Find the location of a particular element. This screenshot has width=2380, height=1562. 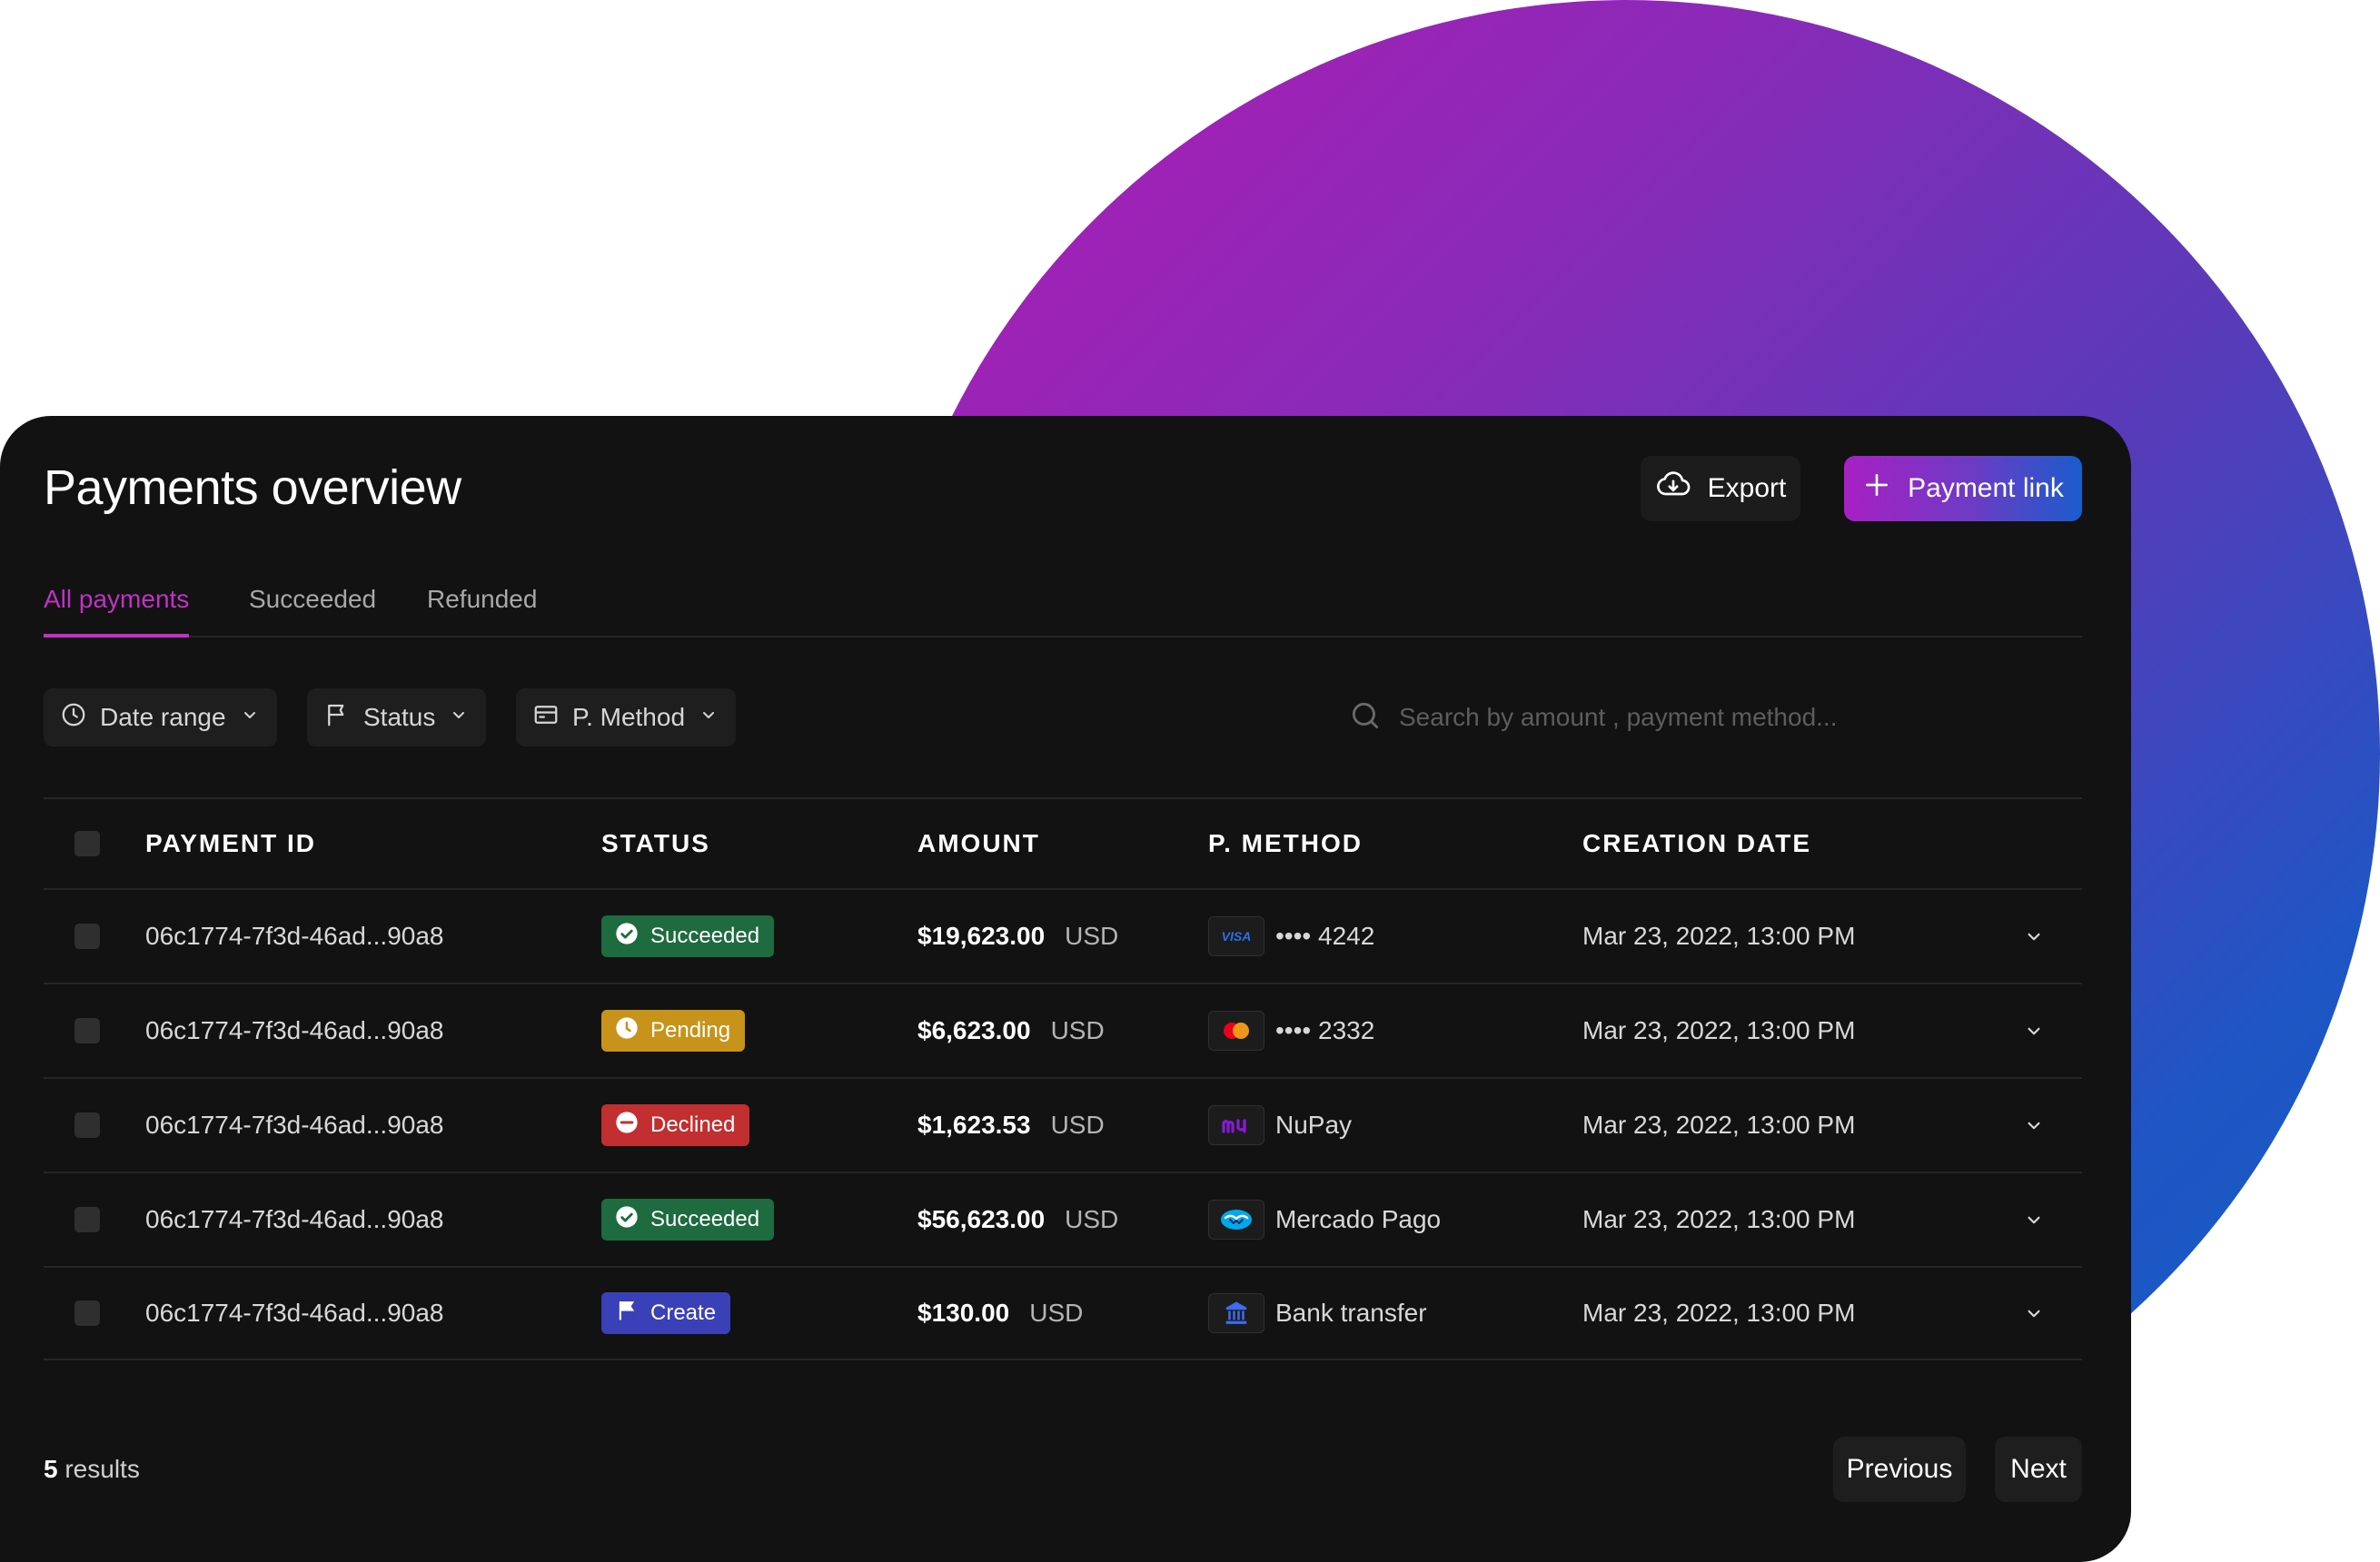

column-header-creation-date: CREATION DATE is located at coordinates (1697, 843).